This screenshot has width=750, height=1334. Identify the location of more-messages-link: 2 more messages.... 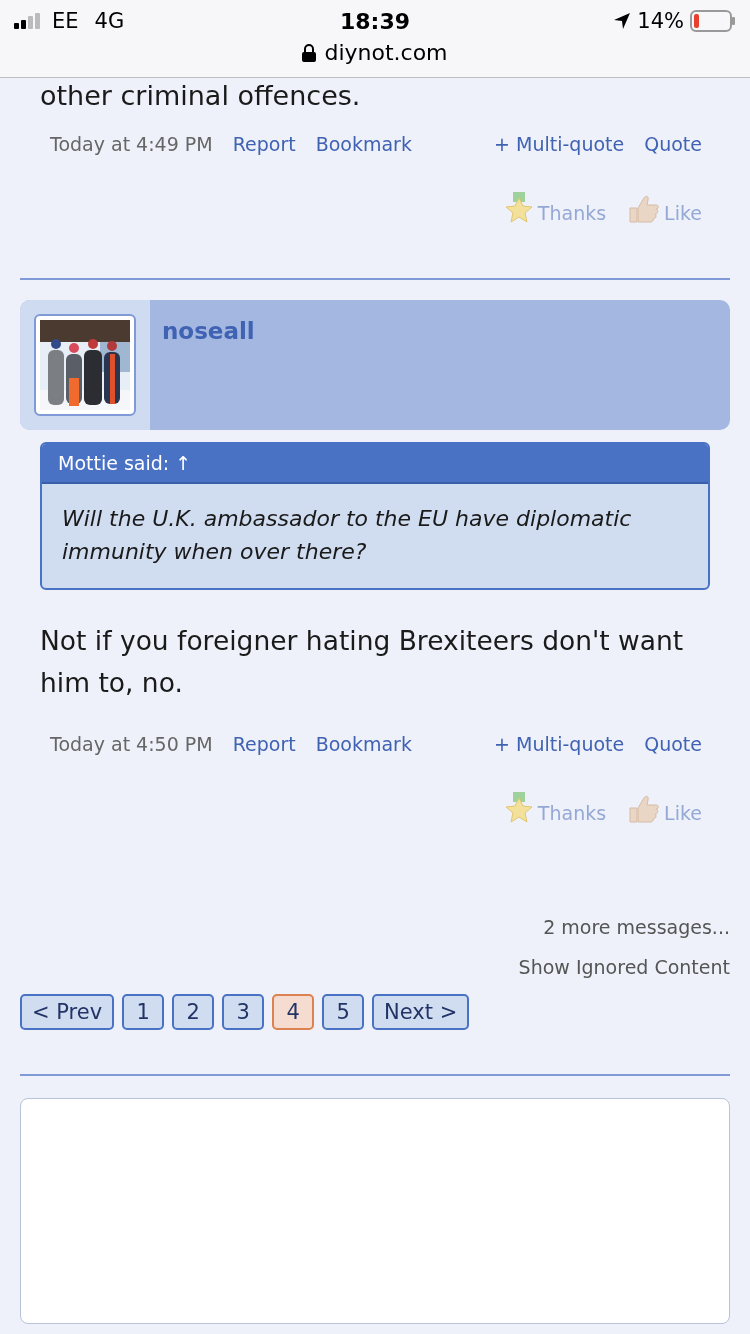
(636, 927).